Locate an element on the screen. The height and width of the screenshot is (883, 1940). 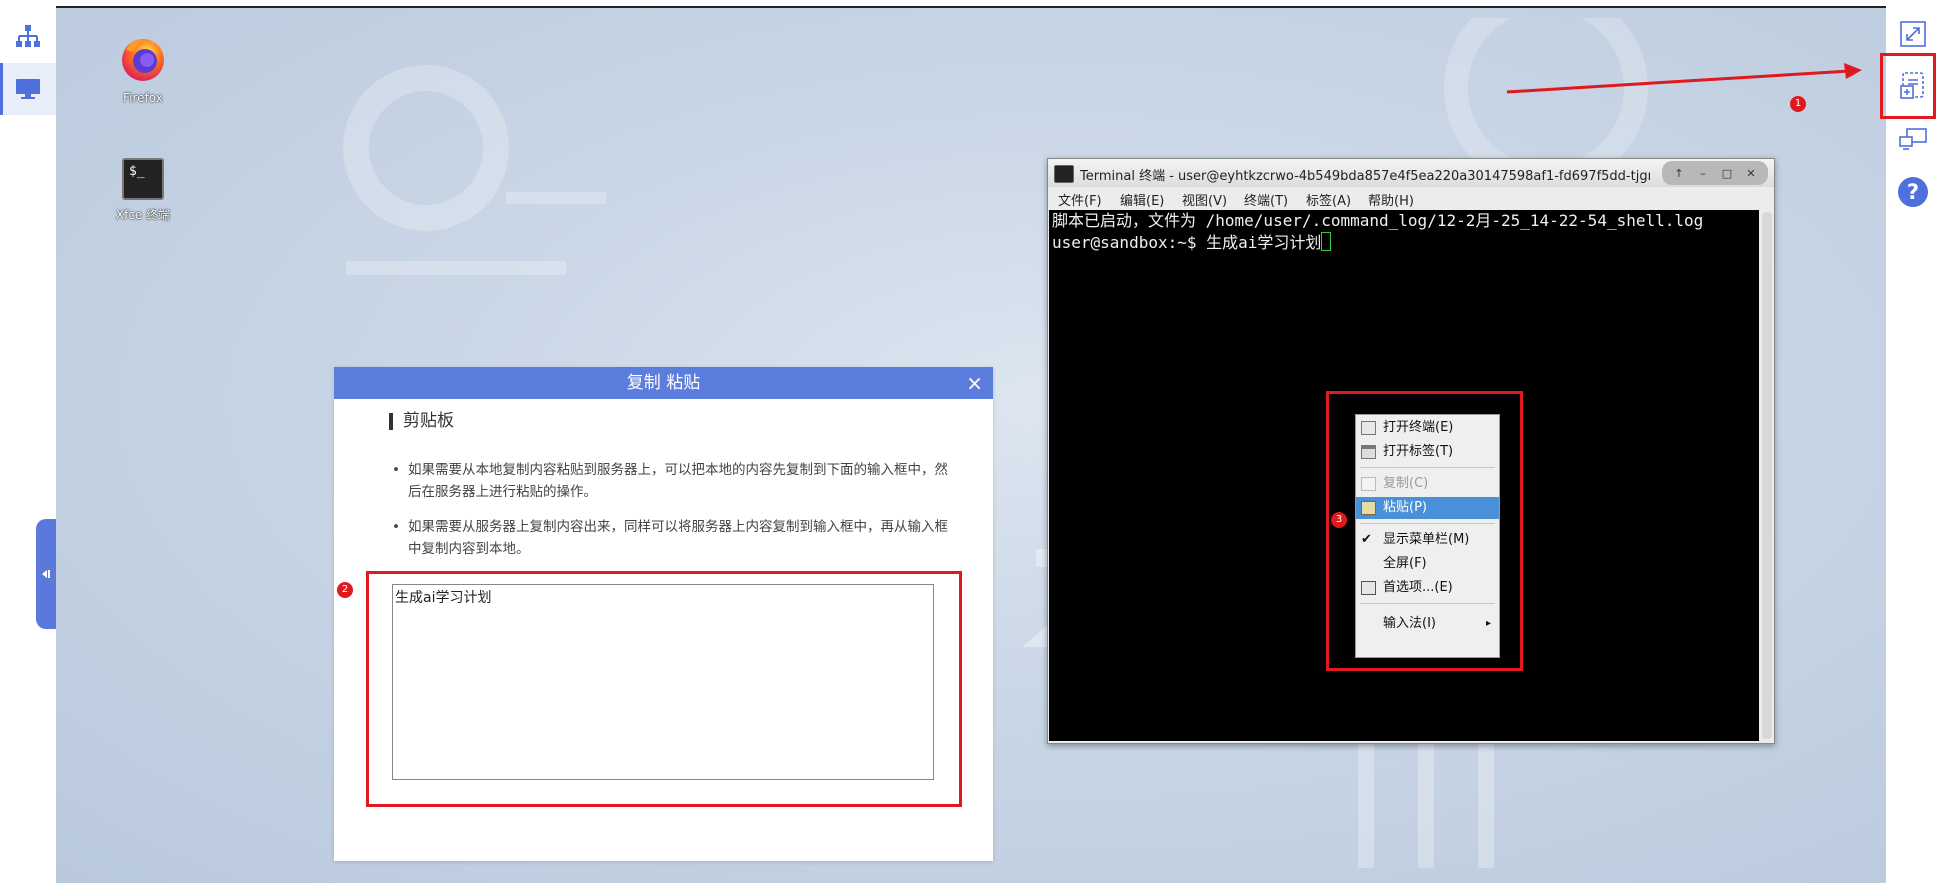
fullscreen-button is located at coordinates (1913, 34).